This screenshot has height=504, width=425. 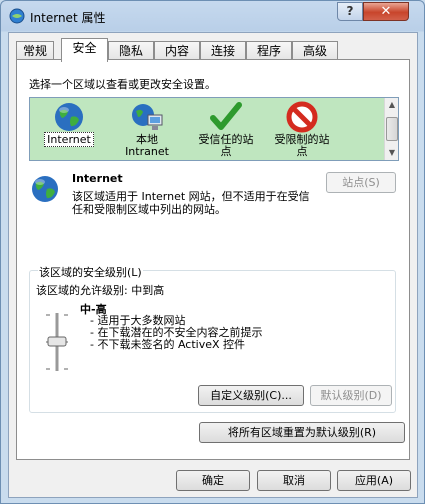 I want to click on reset-all-zones-button: 将所有区域重置为默认级别(R), so click(x=302, y=432).